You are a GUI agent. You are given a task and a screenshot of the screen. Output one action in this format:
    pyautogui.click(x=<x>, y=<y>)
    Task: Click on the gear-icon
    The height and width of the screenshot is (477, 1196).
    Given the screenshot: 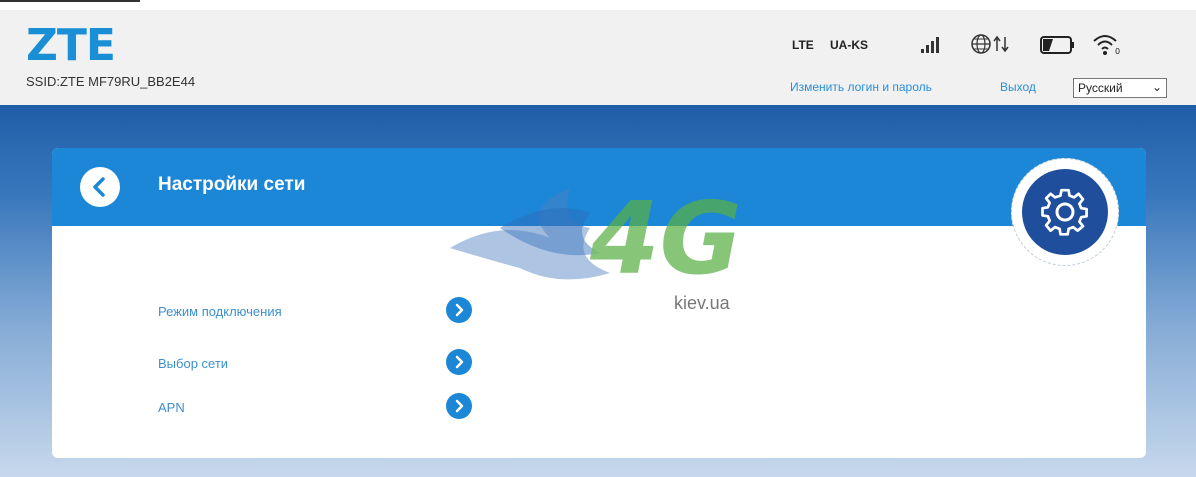 What is the action you would take?
    pyautogui.click(x=1065, y=212)
    